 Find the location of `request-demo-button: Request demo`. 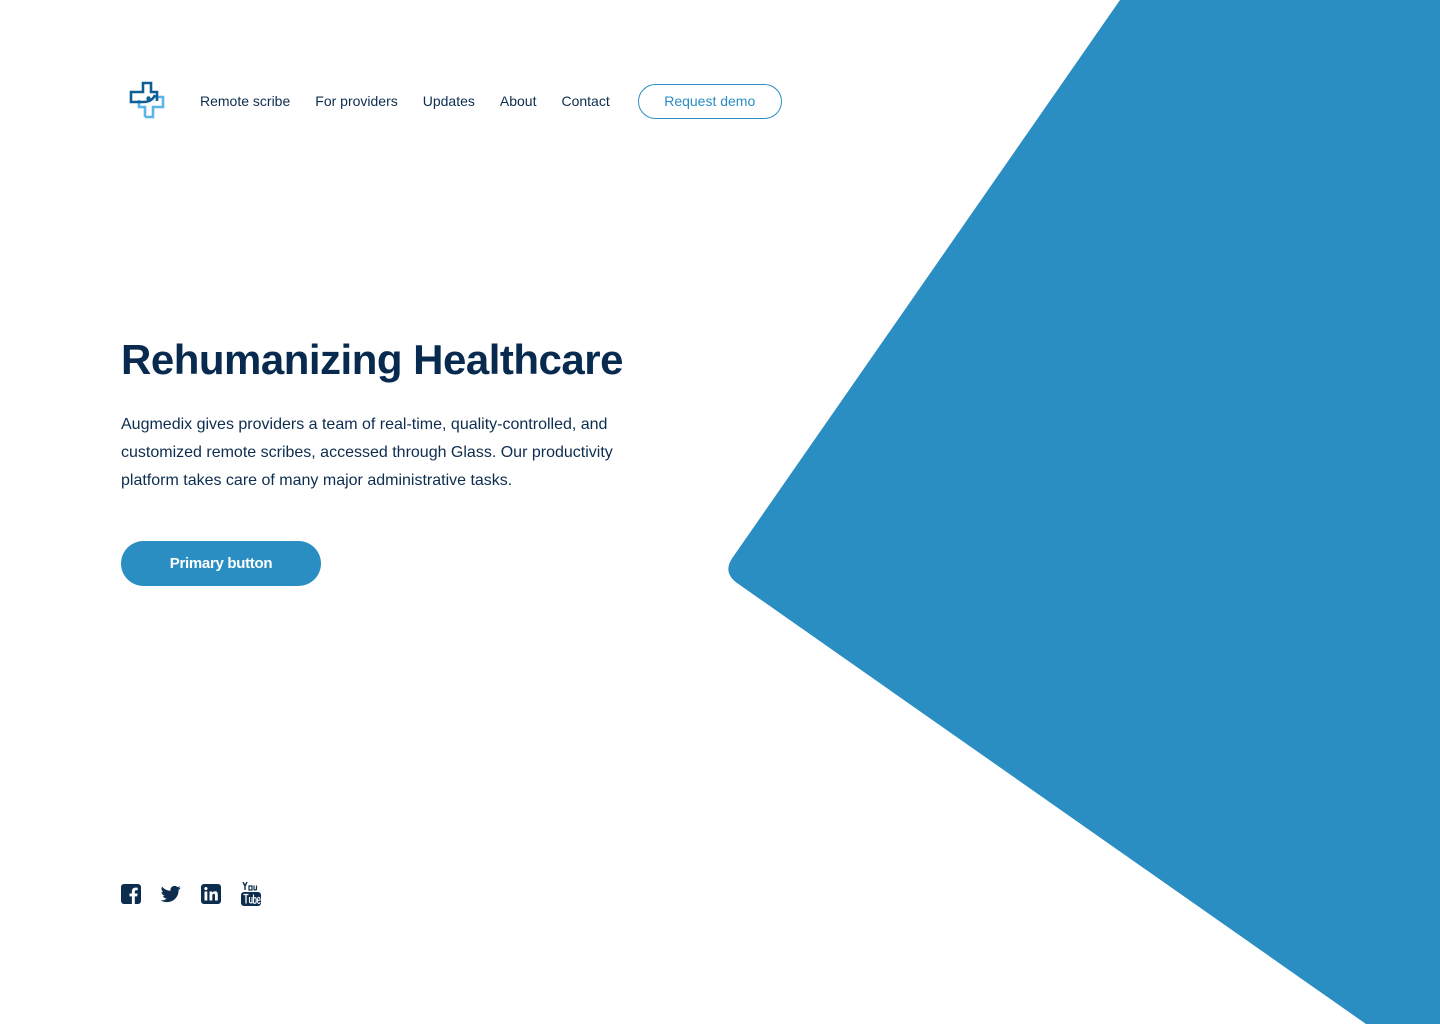

request-demo-button: Request demo is located at coordinates (709, 101).